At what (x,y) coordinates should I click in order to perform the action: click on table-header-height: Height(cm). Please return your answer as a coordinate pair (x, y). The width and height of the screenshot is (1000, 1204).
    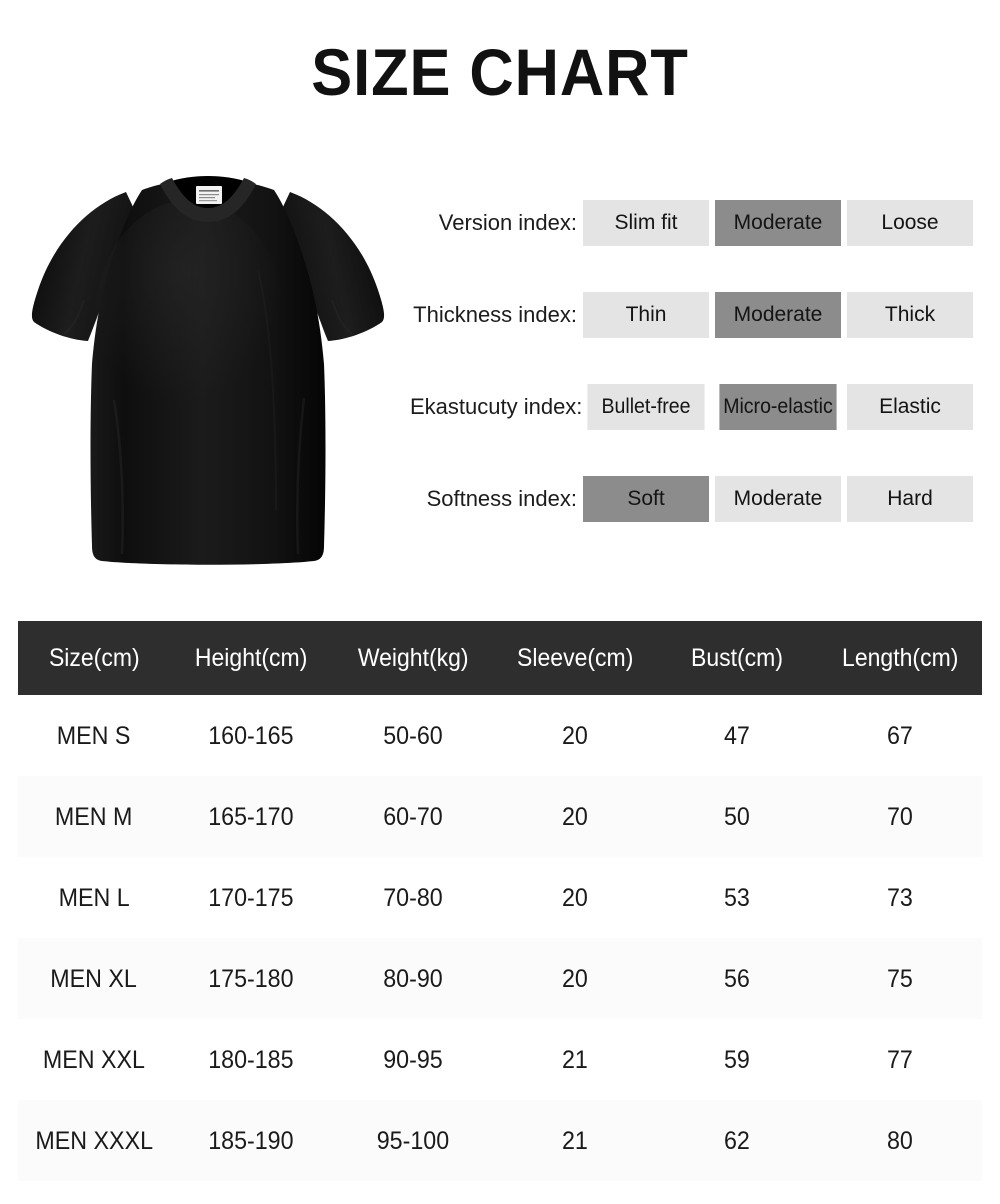
    Looking at the image, I should click on (251, 658).